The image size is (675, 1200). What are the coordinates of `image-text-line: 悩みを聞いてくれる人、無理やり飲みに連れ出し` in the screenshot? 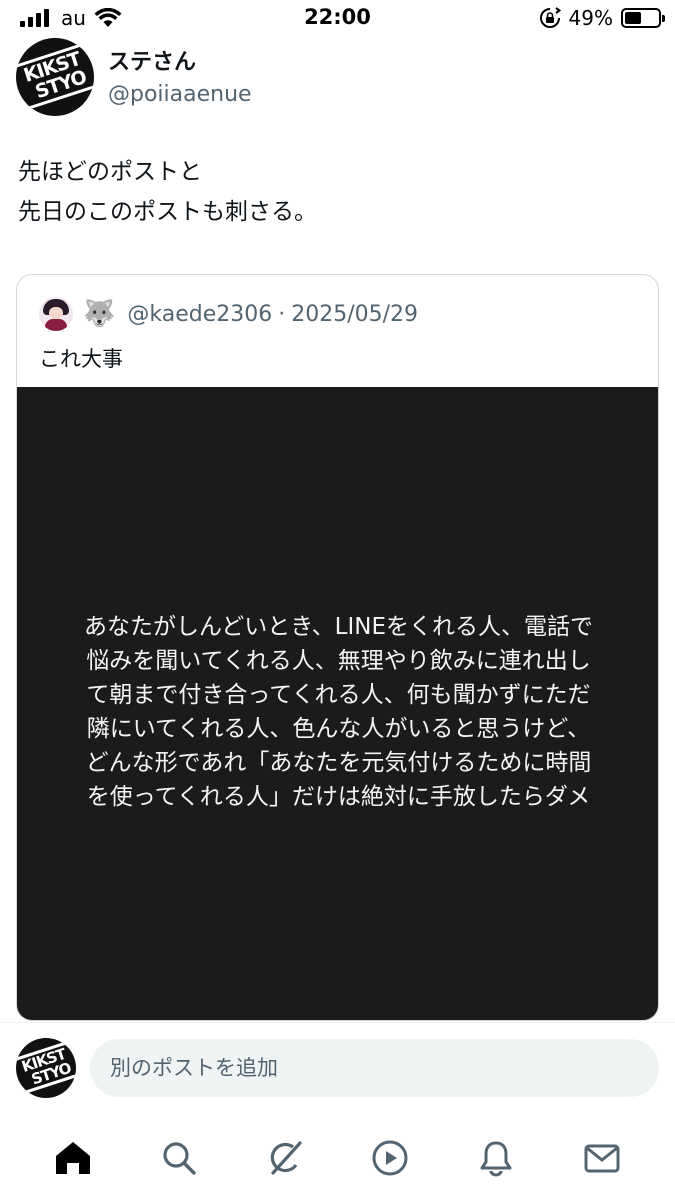 It's located at (338, 660).